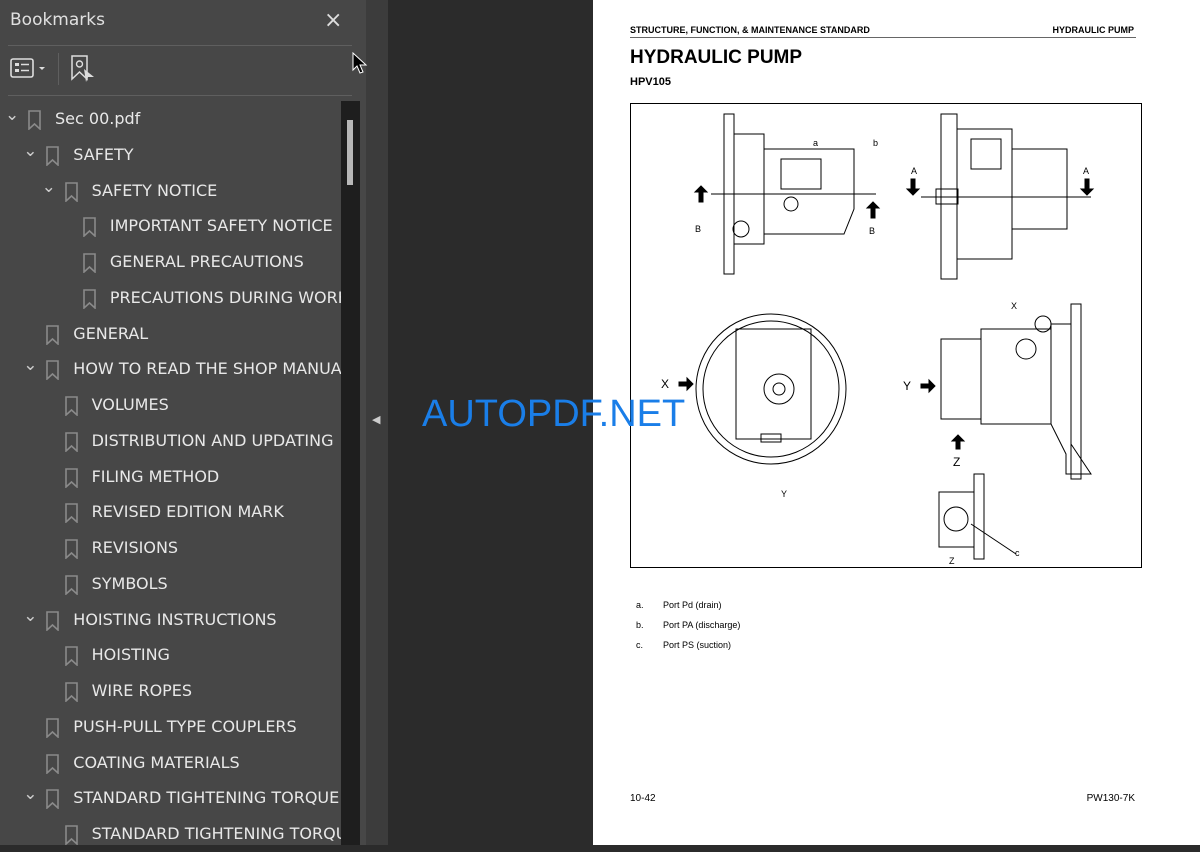  What do you see at coordinates (58, 69) in the screenshot?
I see `toolbar-separator` at bounding box center [58, 69].